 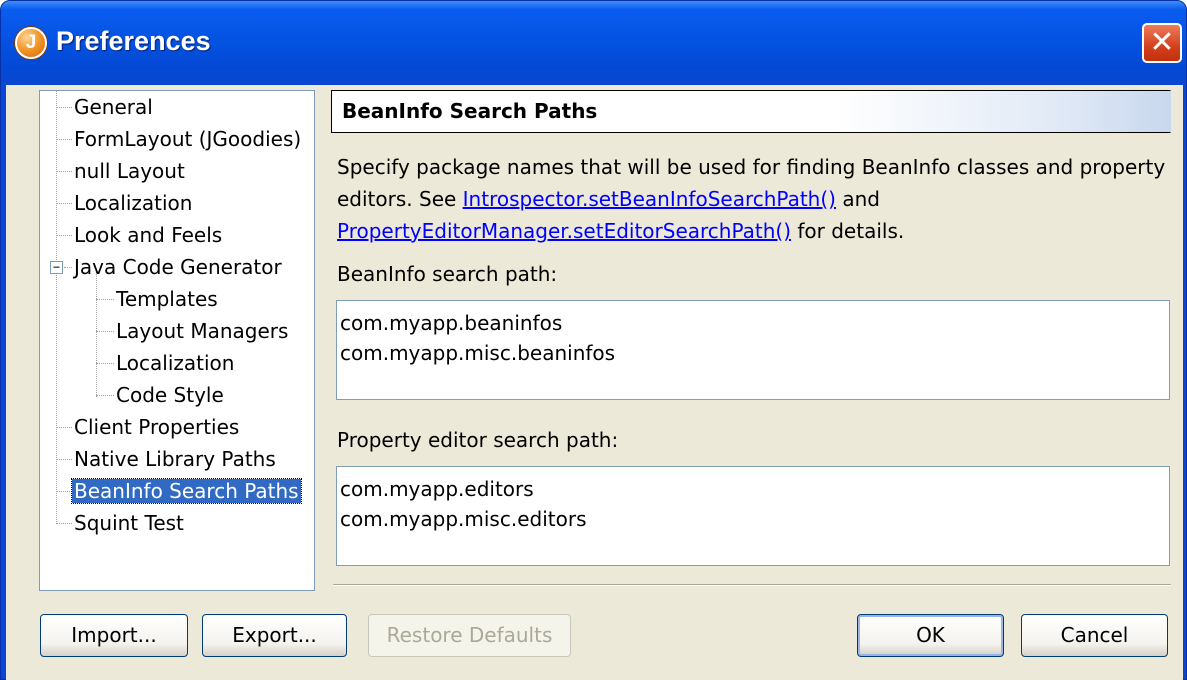 I want to click on close-icon: ✕, so click(x=1162, y=43).